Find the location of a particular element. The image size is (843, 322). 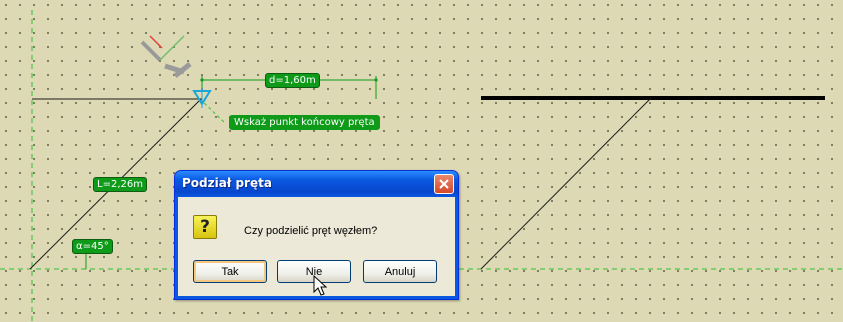

mouse-cursor-icon is located at coordinates (320, 285).